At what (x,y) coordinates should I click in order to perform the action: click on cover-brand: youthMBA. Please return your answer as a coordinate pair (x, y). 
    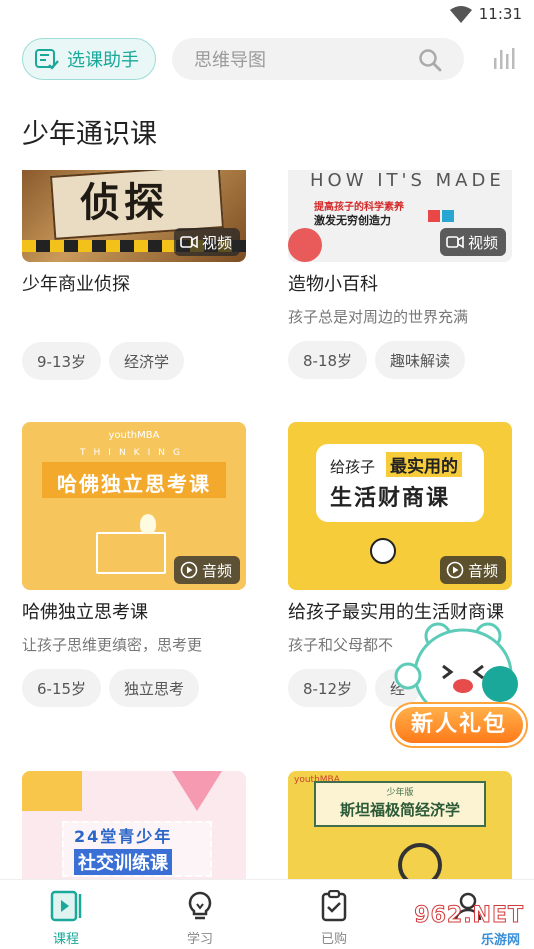
    Looking at the image, I should click on (134, 435).